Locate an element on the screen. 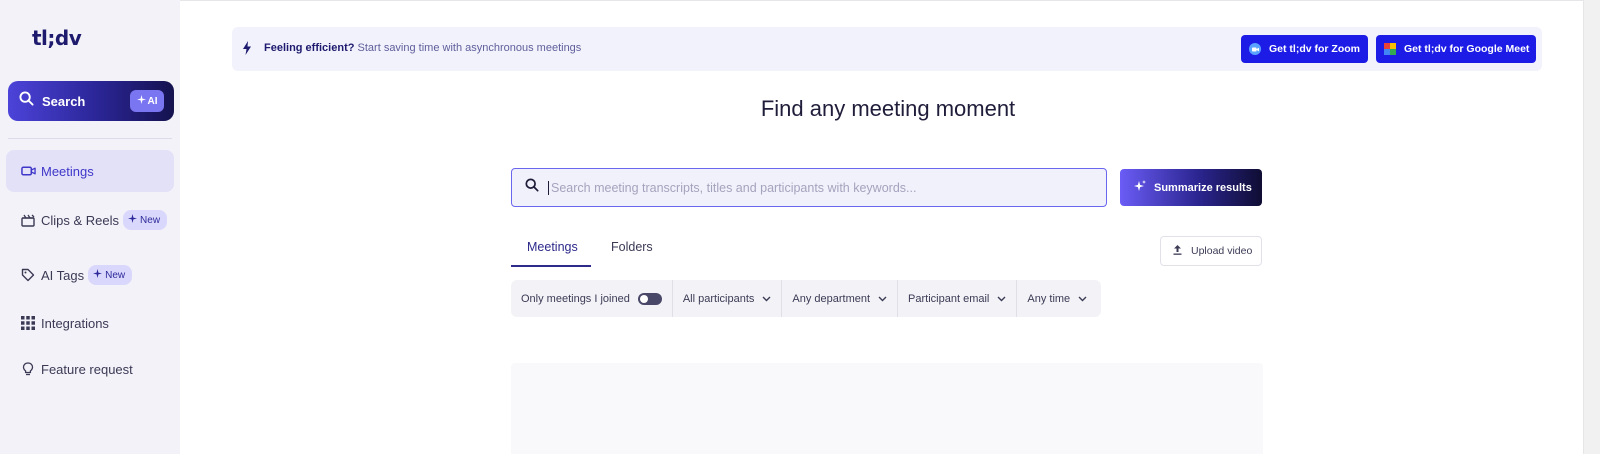  meeting-search-box is located at coordinates (809, 187).